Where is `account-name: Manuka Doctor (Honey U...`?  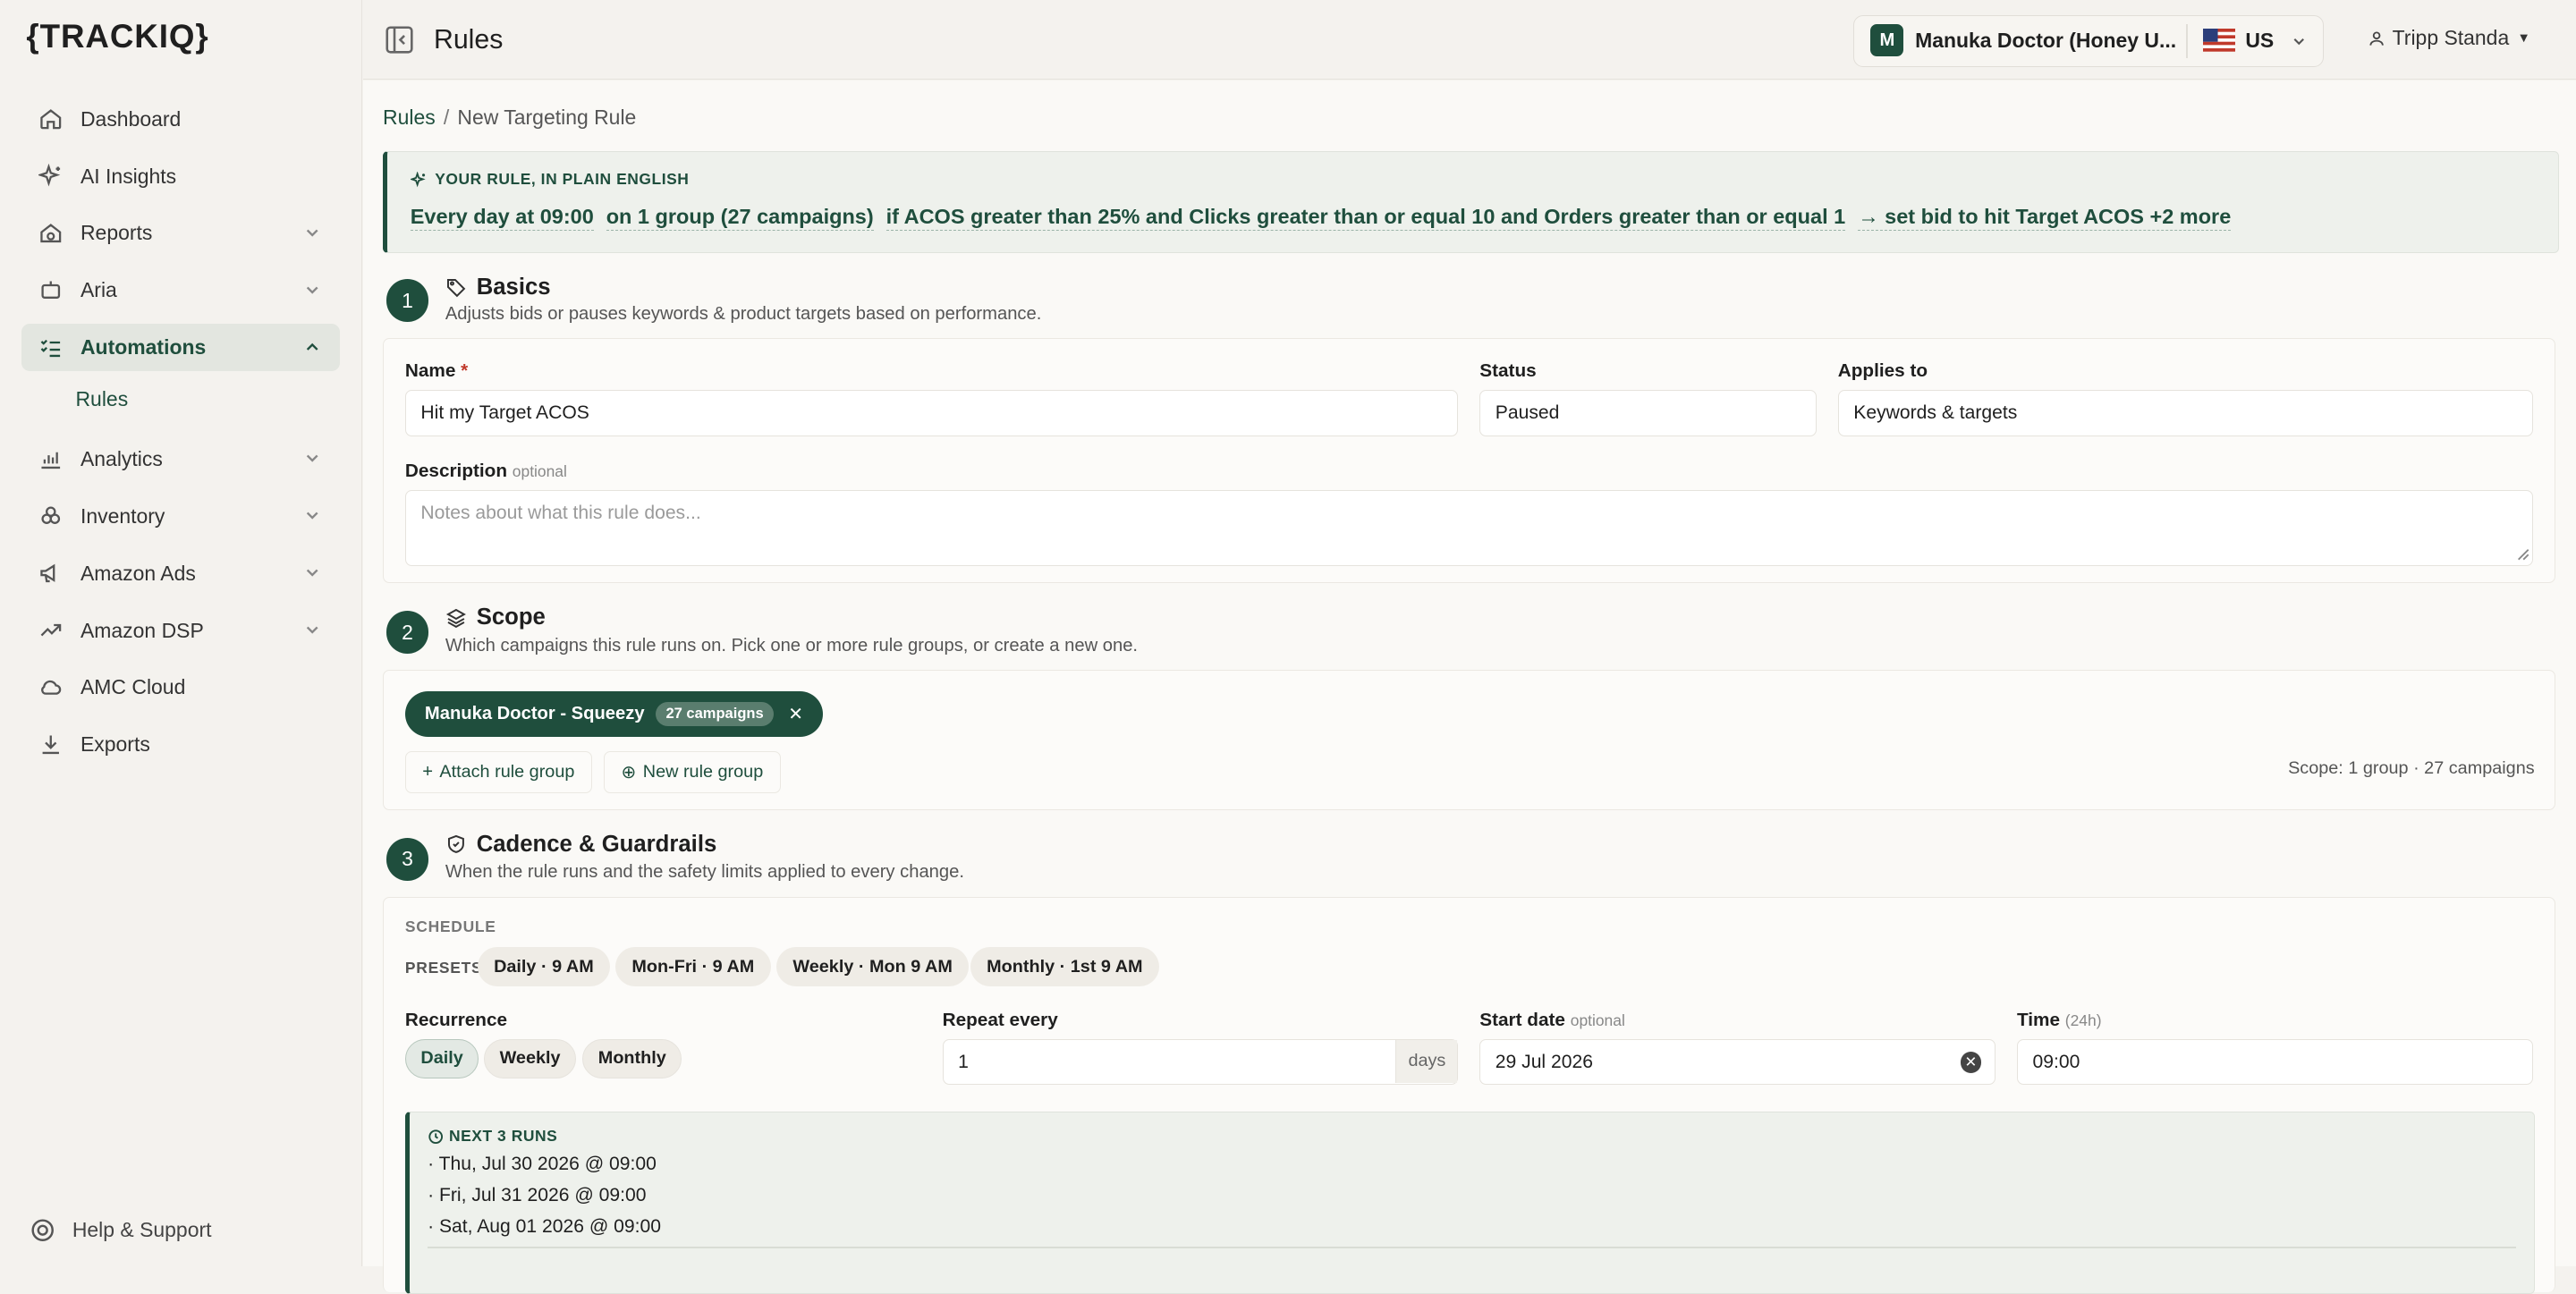
account-name: Manuka Doctor (Honey U... is located at coordinates (2046, 41).